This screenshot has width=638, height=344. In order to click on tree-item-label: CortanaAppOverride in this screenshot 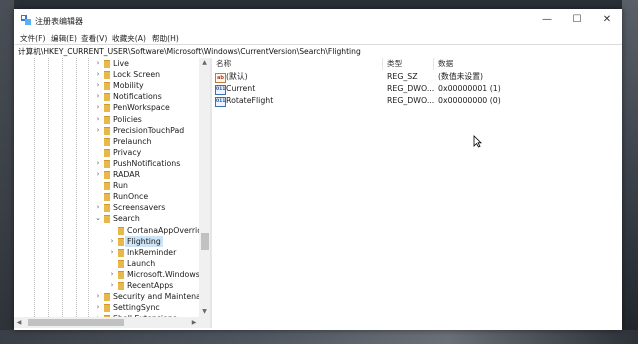, I will do `click(167, 230)`.